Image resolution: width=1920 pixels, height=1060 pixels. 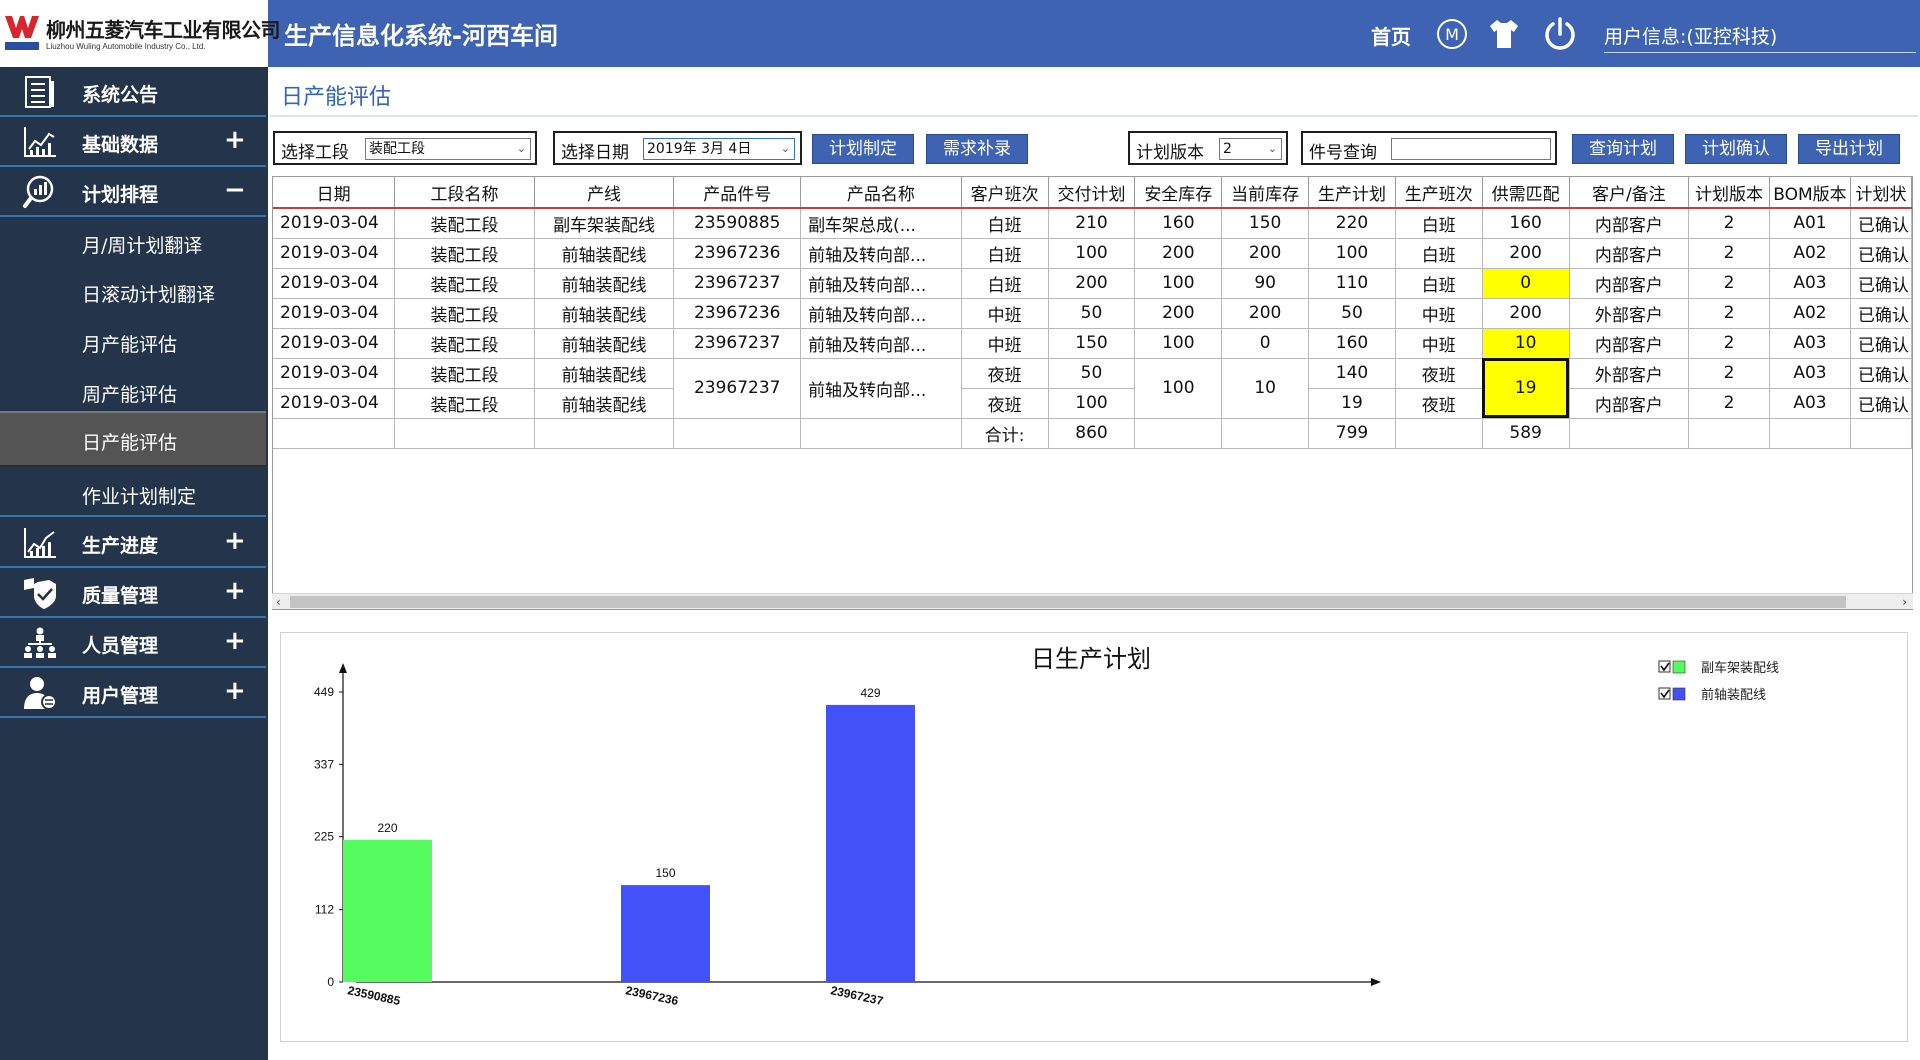 I want to click on grid-horizontal-scrollbar: ‹ ›, so click(x=1092, y=601).